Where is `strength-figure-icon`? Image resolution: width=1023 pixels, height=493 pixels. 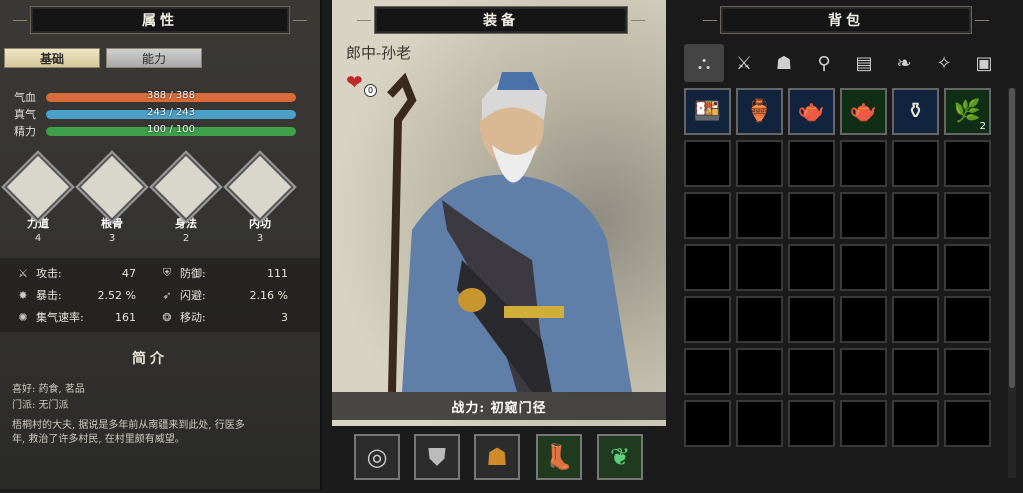
strength-figure-icon is located at coordinates (38, 187).